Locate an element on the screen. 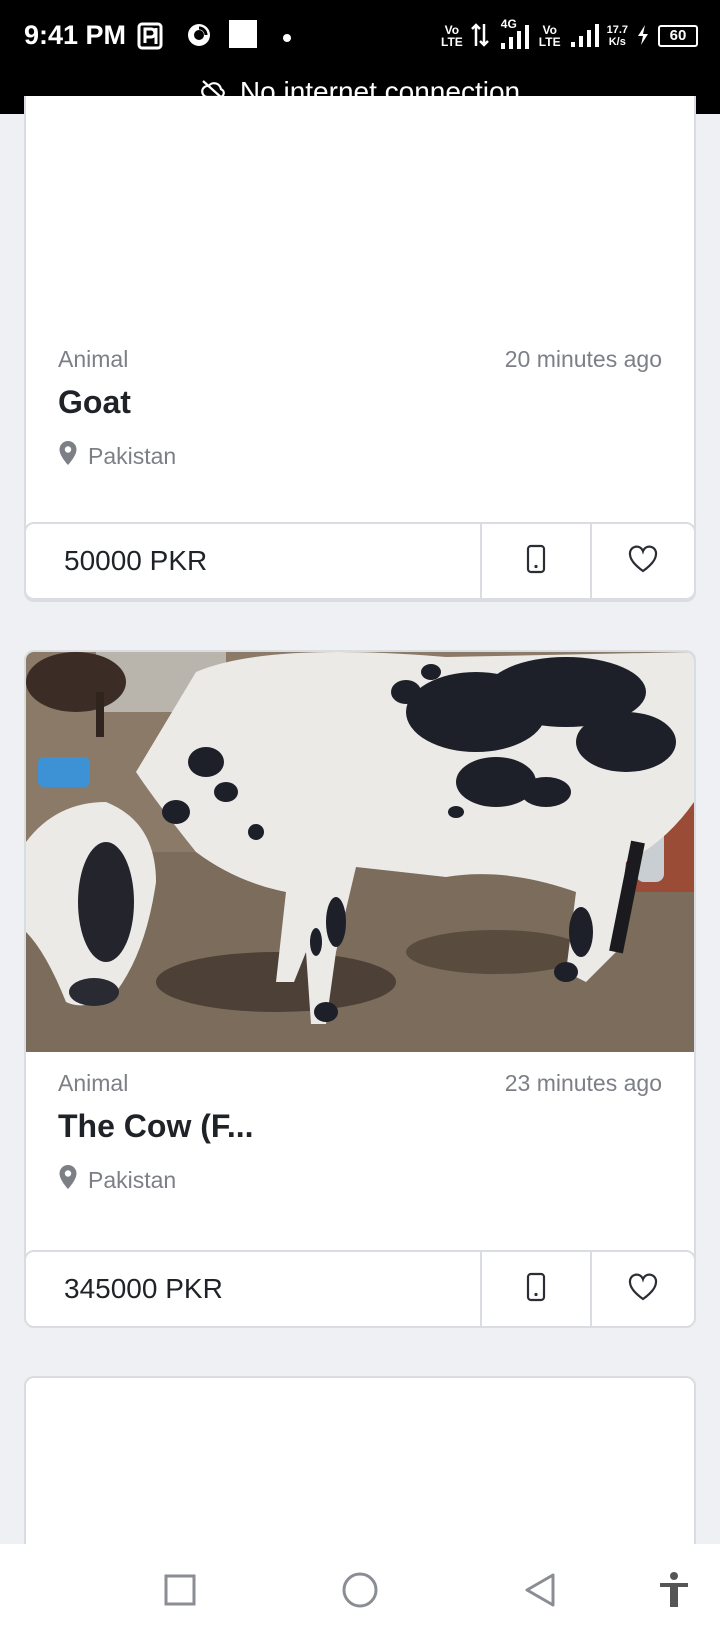 This screenshot has height=1640, width=720. system-nav-bar is located at coordinates (360, 1592).